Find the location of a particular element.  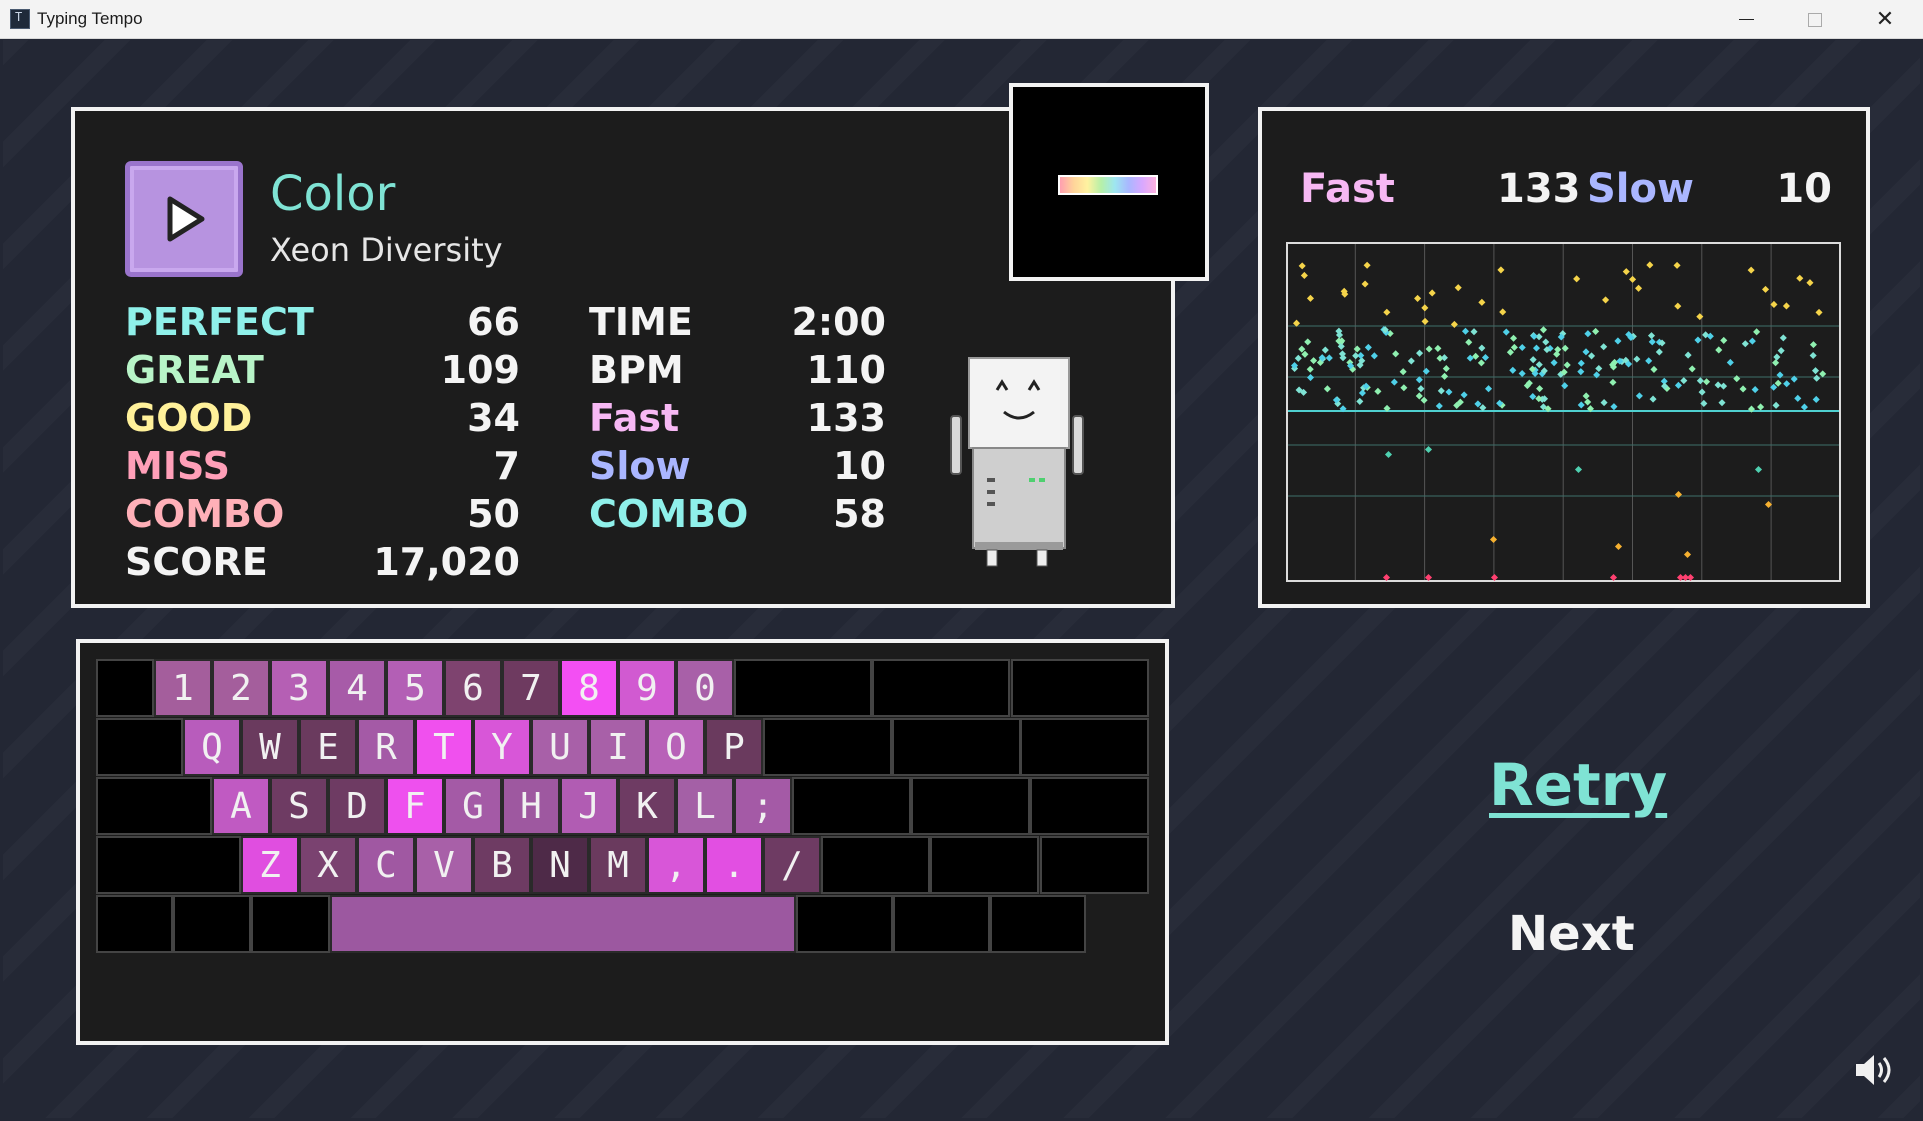

app-icon is located at coordinates (20, 19).